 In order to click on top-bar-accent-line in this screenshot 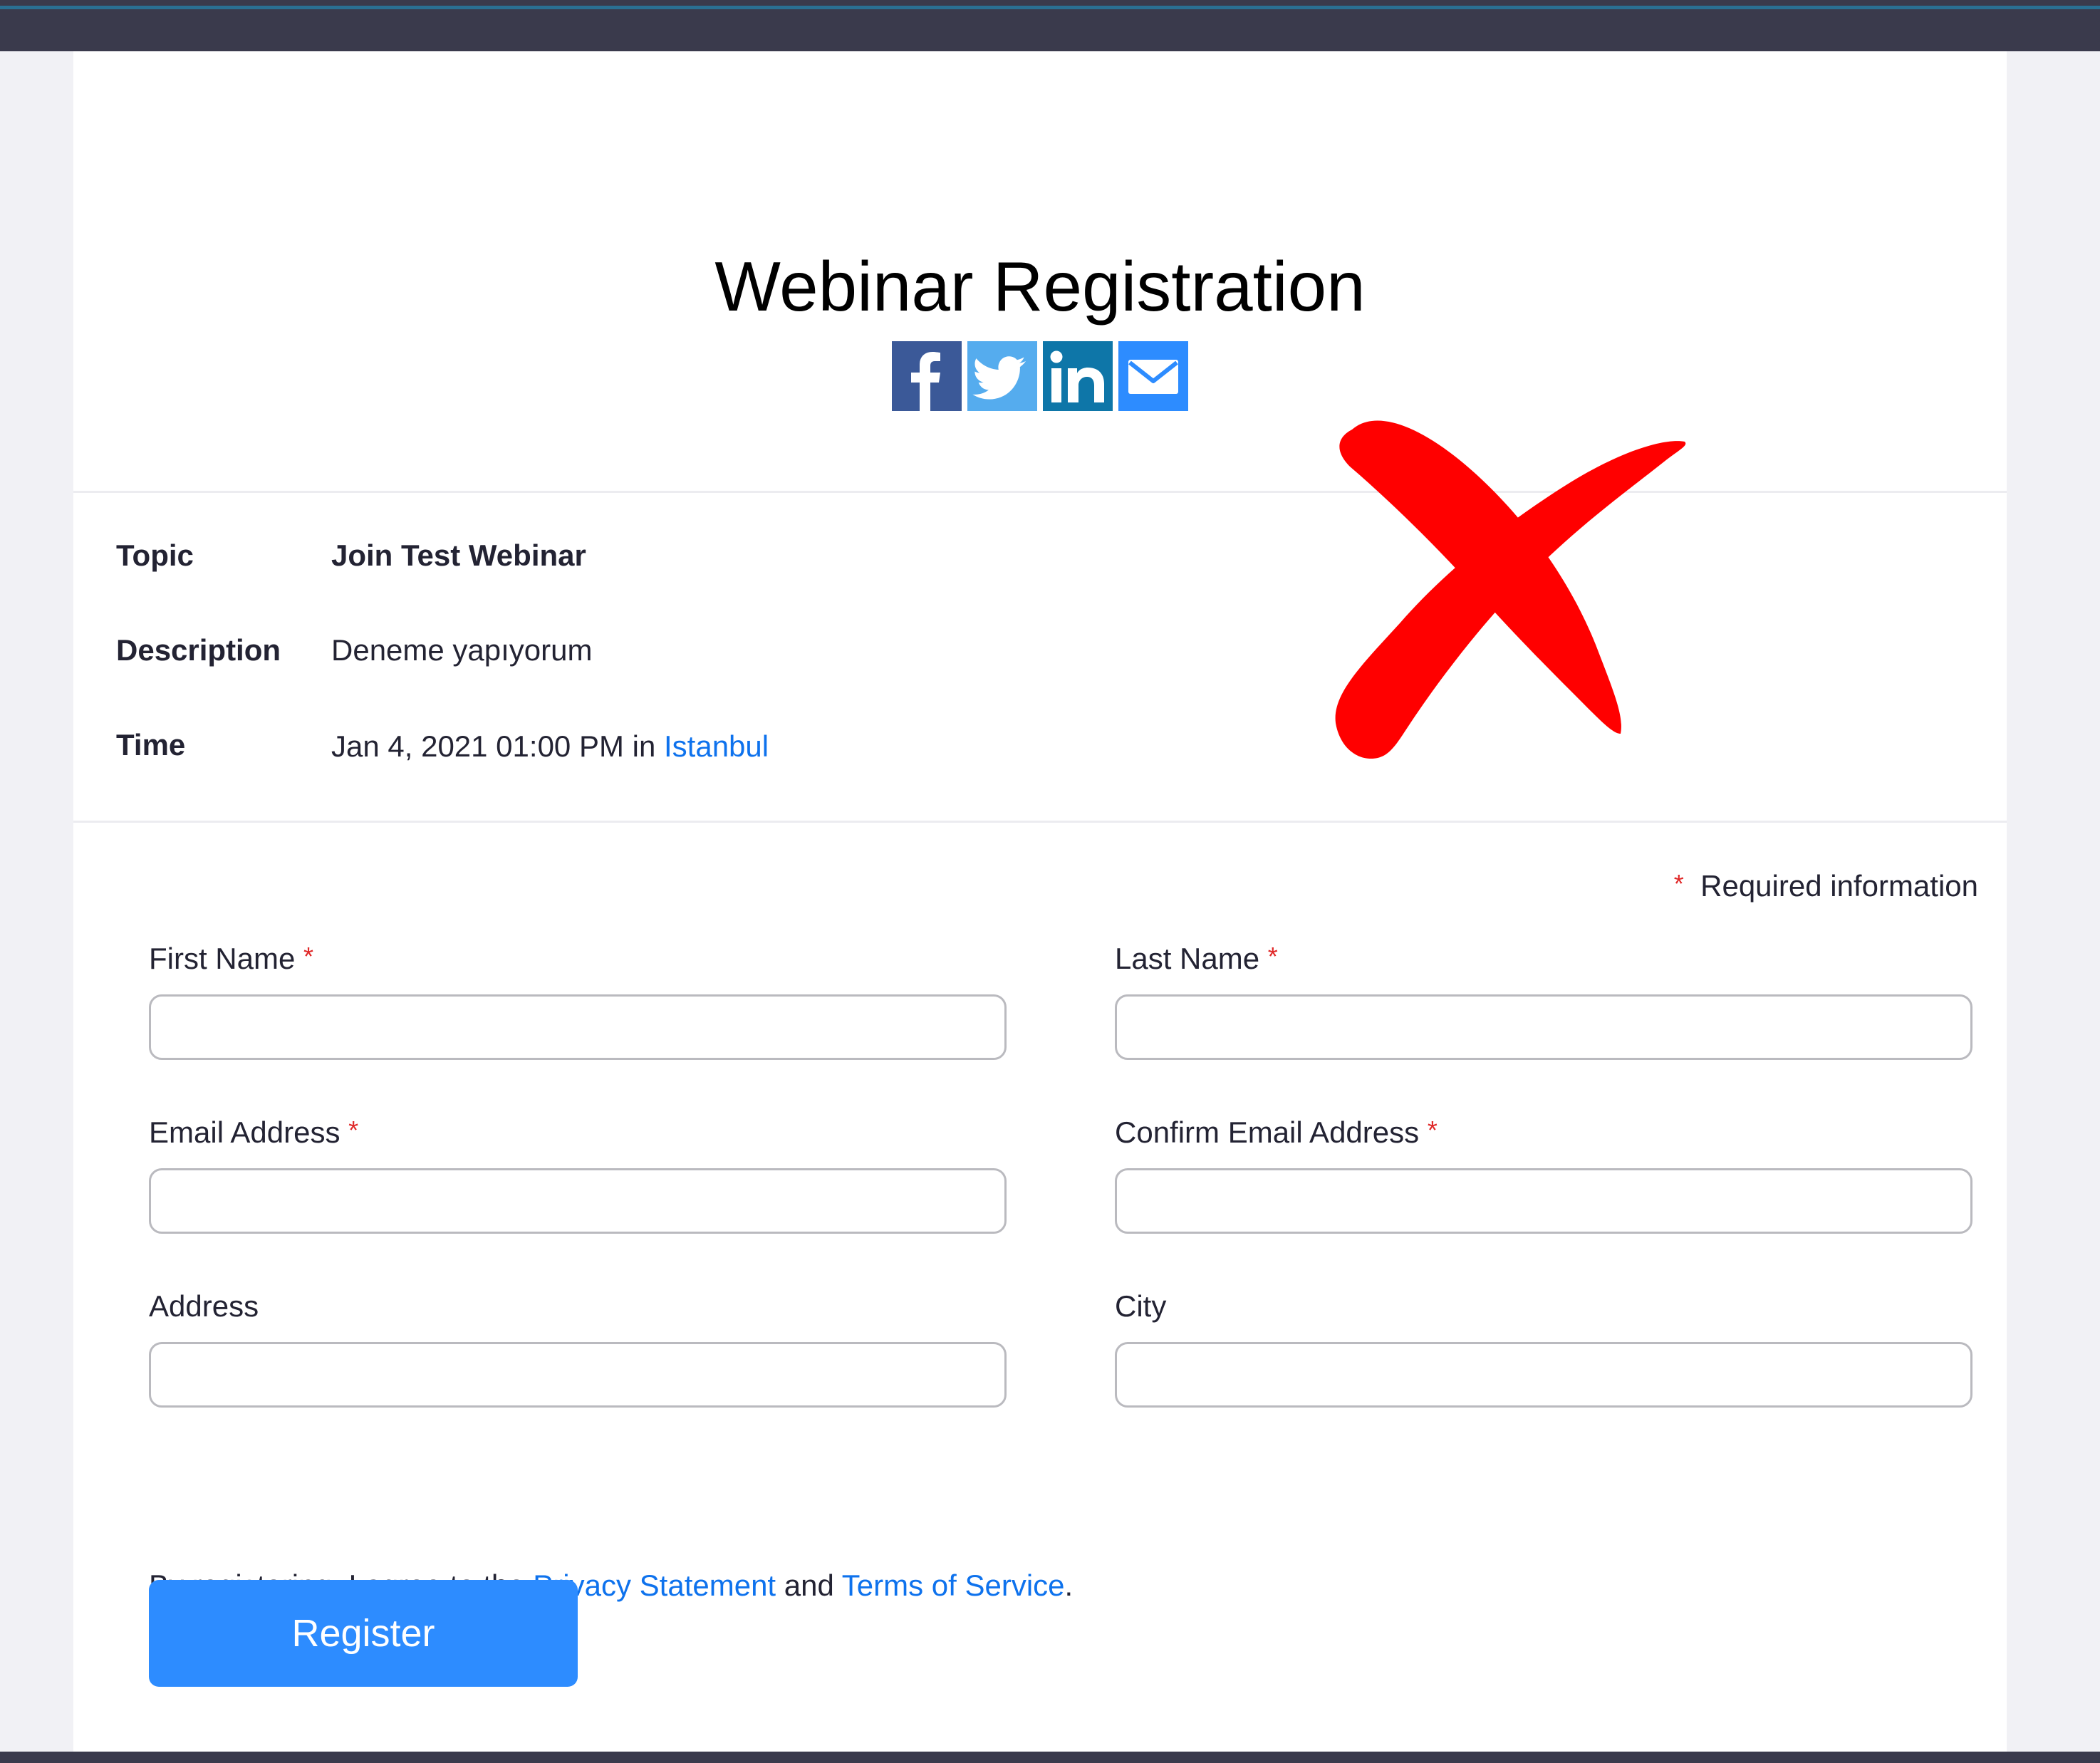, I will do `click(1050, 8)`.